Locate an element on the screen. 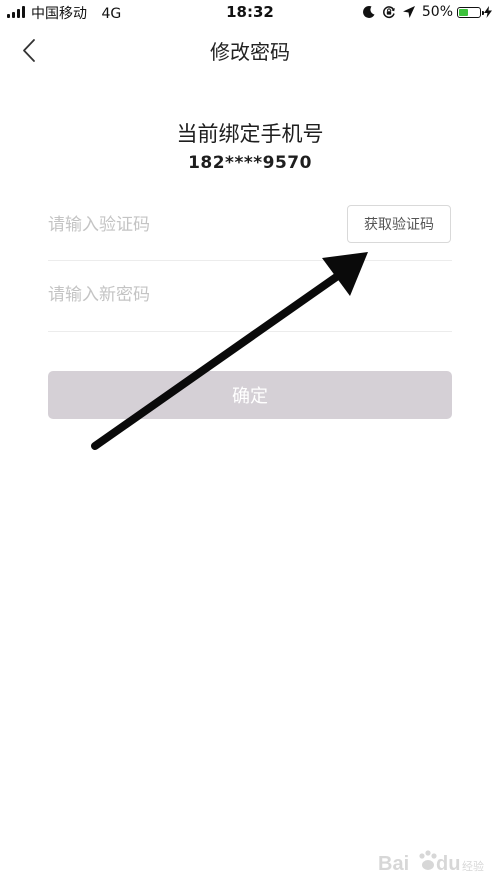 This screenshot has height=888, width=500. baidu-jingyan-logo: Bai du 经验 is located at coordinates (431, 862).